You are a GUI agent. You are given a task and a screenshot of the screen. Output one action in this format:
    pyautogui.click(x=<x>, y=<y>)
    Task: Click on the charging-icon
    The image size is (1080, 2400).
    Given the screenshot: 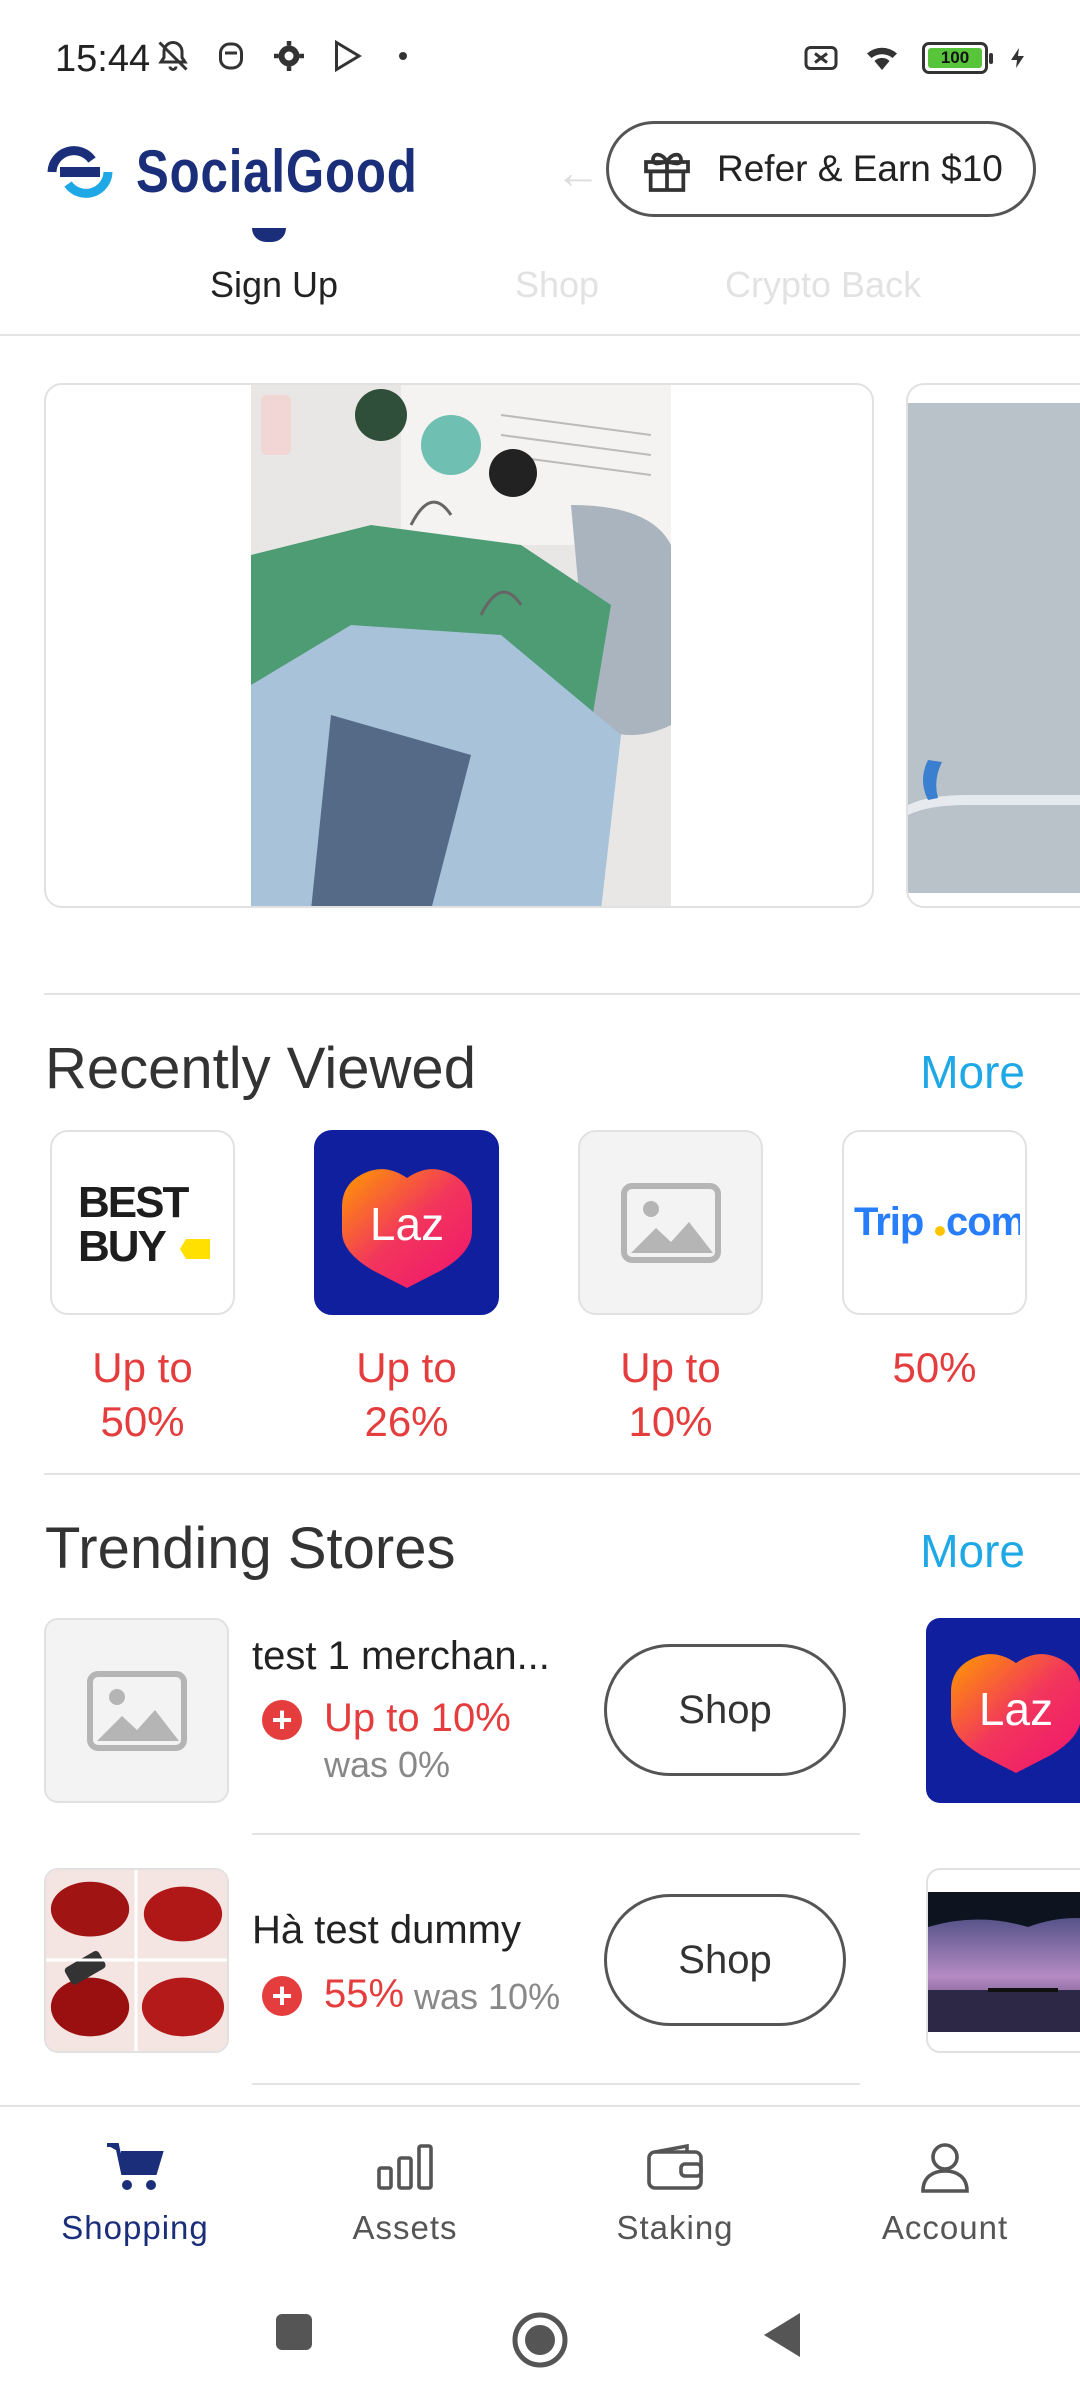 What is the action you would take?
    pyautogui.click(x=1017, y=58)
    